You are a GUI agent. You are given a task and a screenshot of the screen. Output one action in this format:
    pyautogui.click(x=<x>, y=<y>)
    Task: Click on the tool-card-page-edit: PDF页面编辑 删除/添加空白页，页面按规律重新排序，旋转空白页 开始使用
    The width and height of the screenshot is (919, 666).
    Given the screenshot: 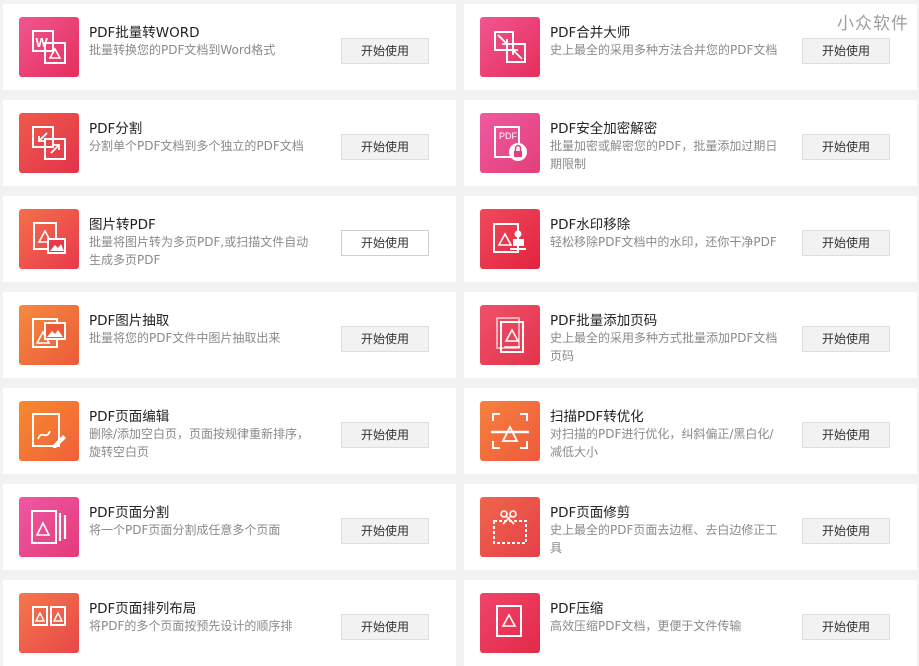 What is the action you would take?
    pyautogui.click(x=229, y=431)
    